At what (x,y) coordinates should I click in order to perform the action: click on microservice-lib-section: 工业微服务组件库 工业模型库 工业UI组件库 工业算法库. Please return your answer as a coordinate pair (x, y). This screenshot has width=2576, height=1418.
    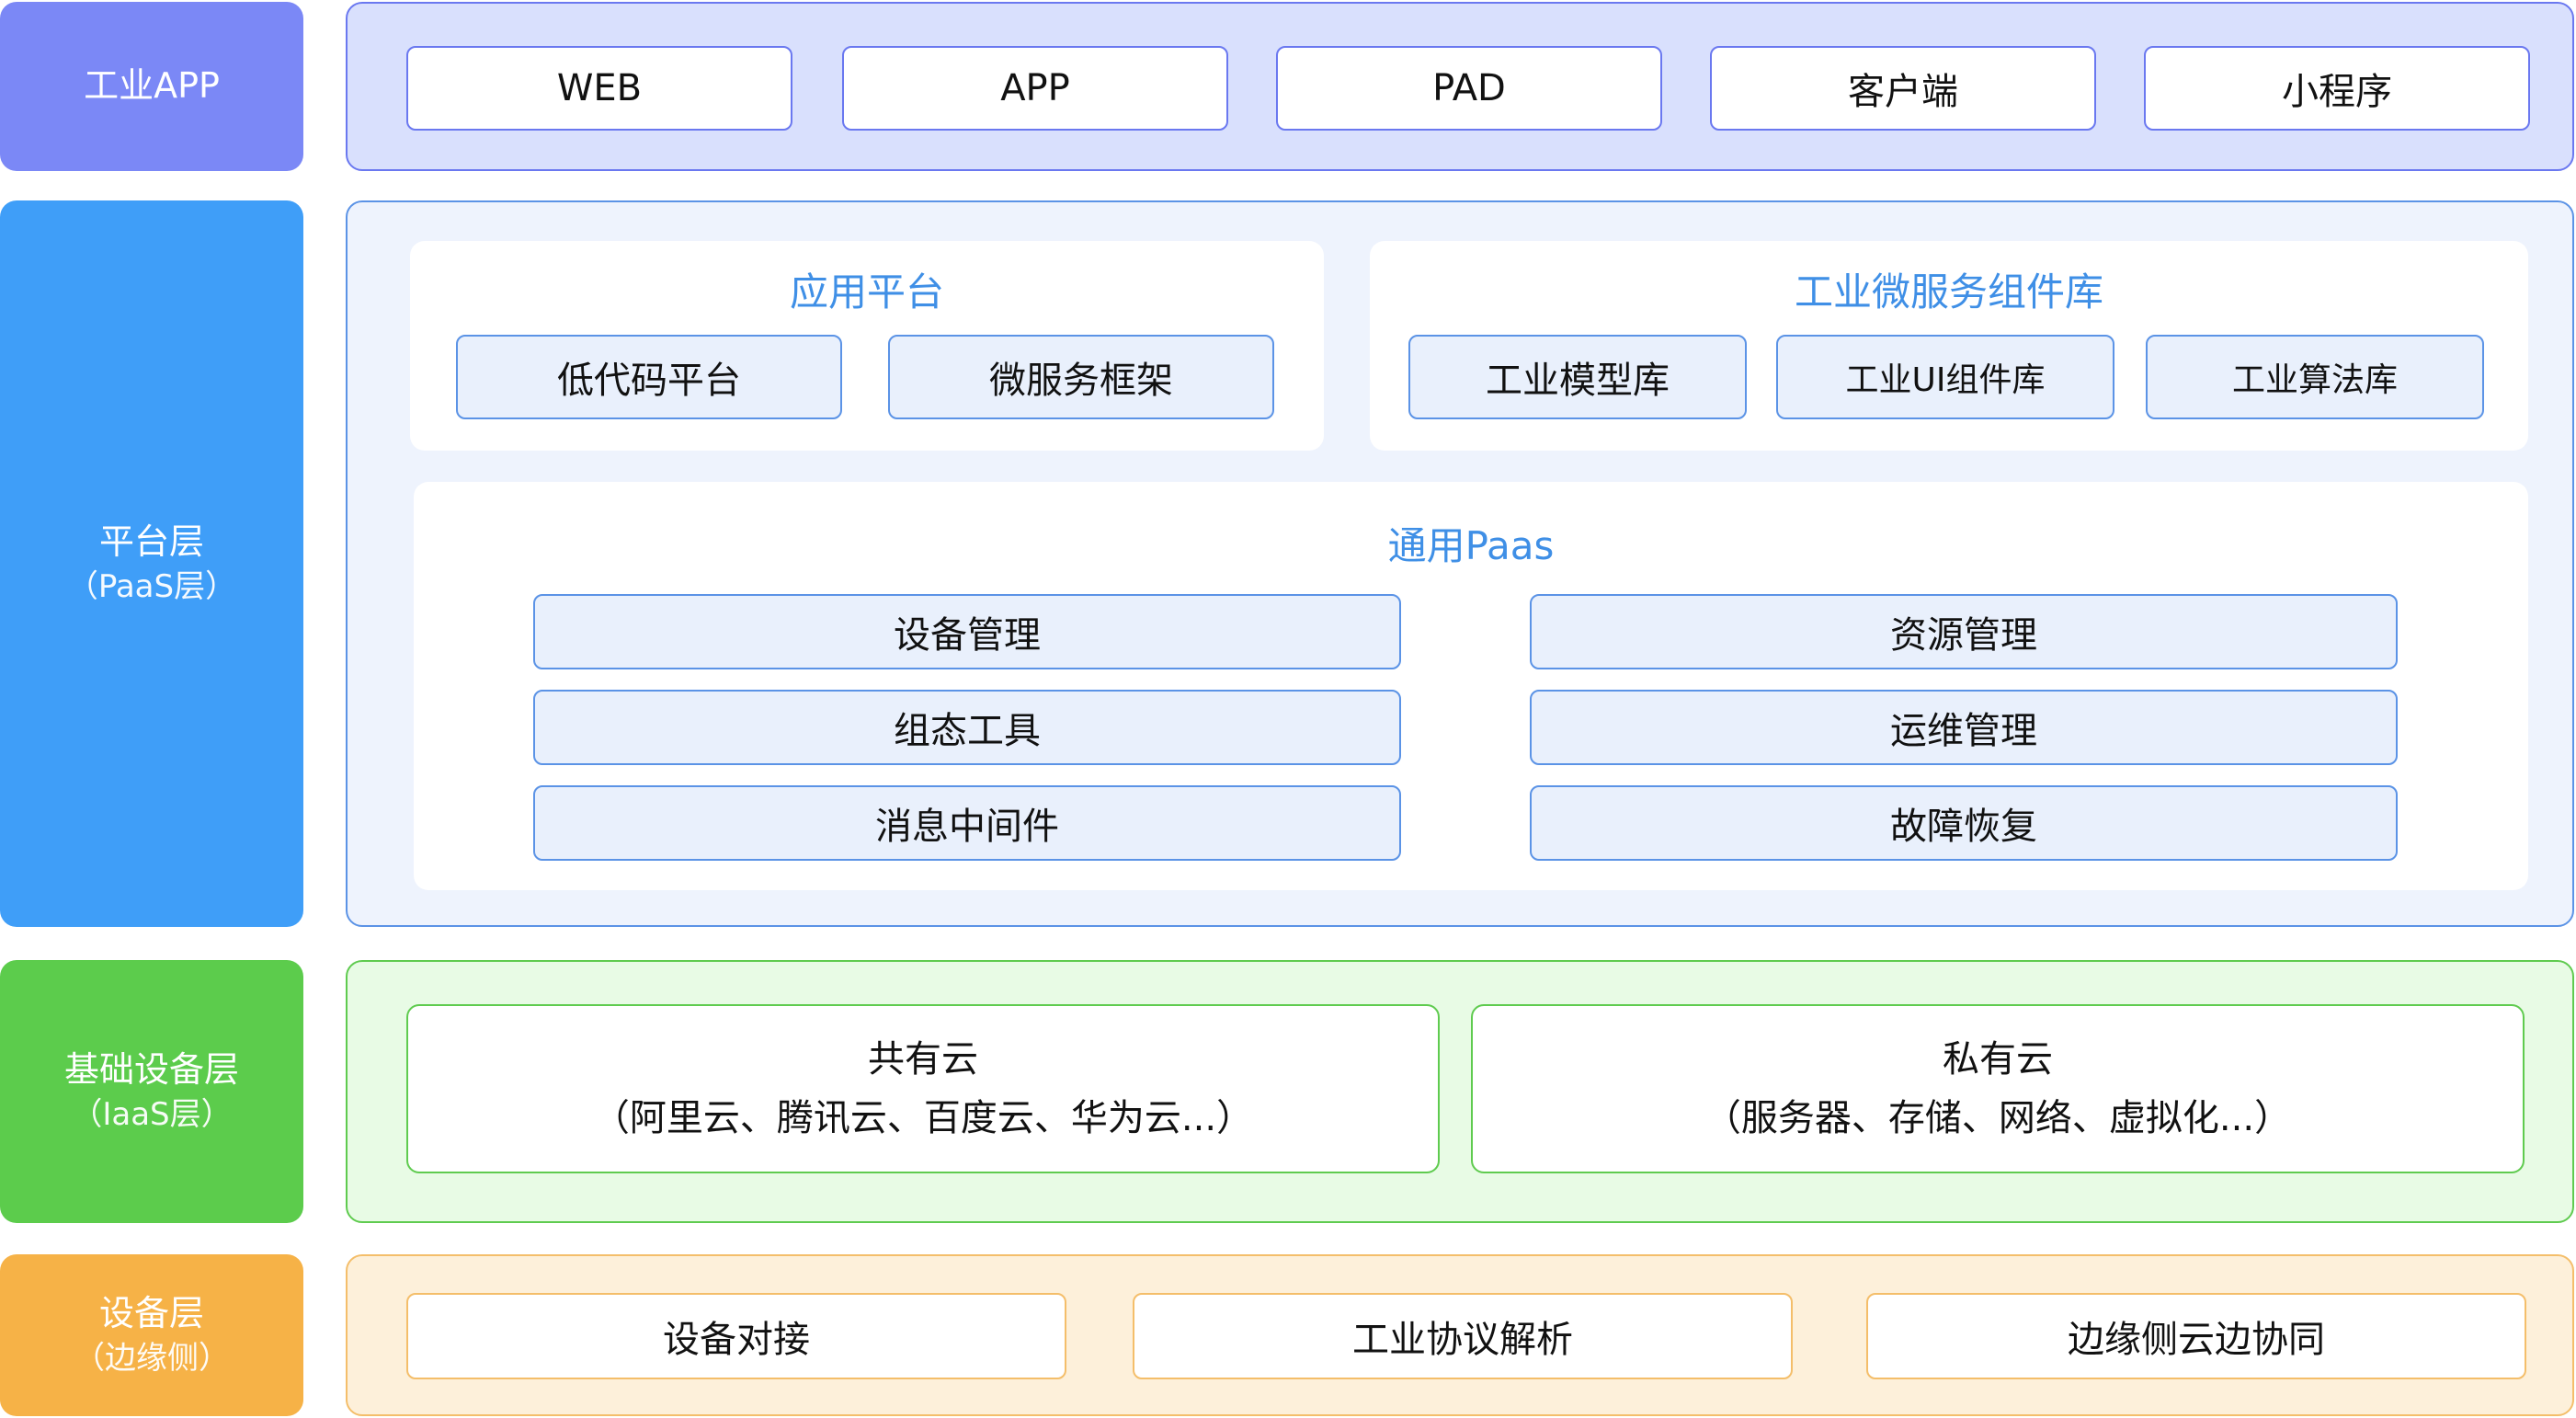
    Looking at the image, I should click on (1949, 346).